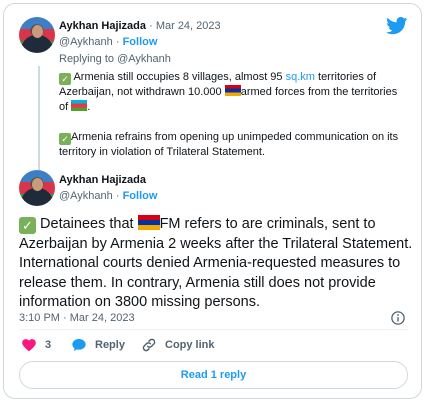  I want to click on divider, so click(213, 329).